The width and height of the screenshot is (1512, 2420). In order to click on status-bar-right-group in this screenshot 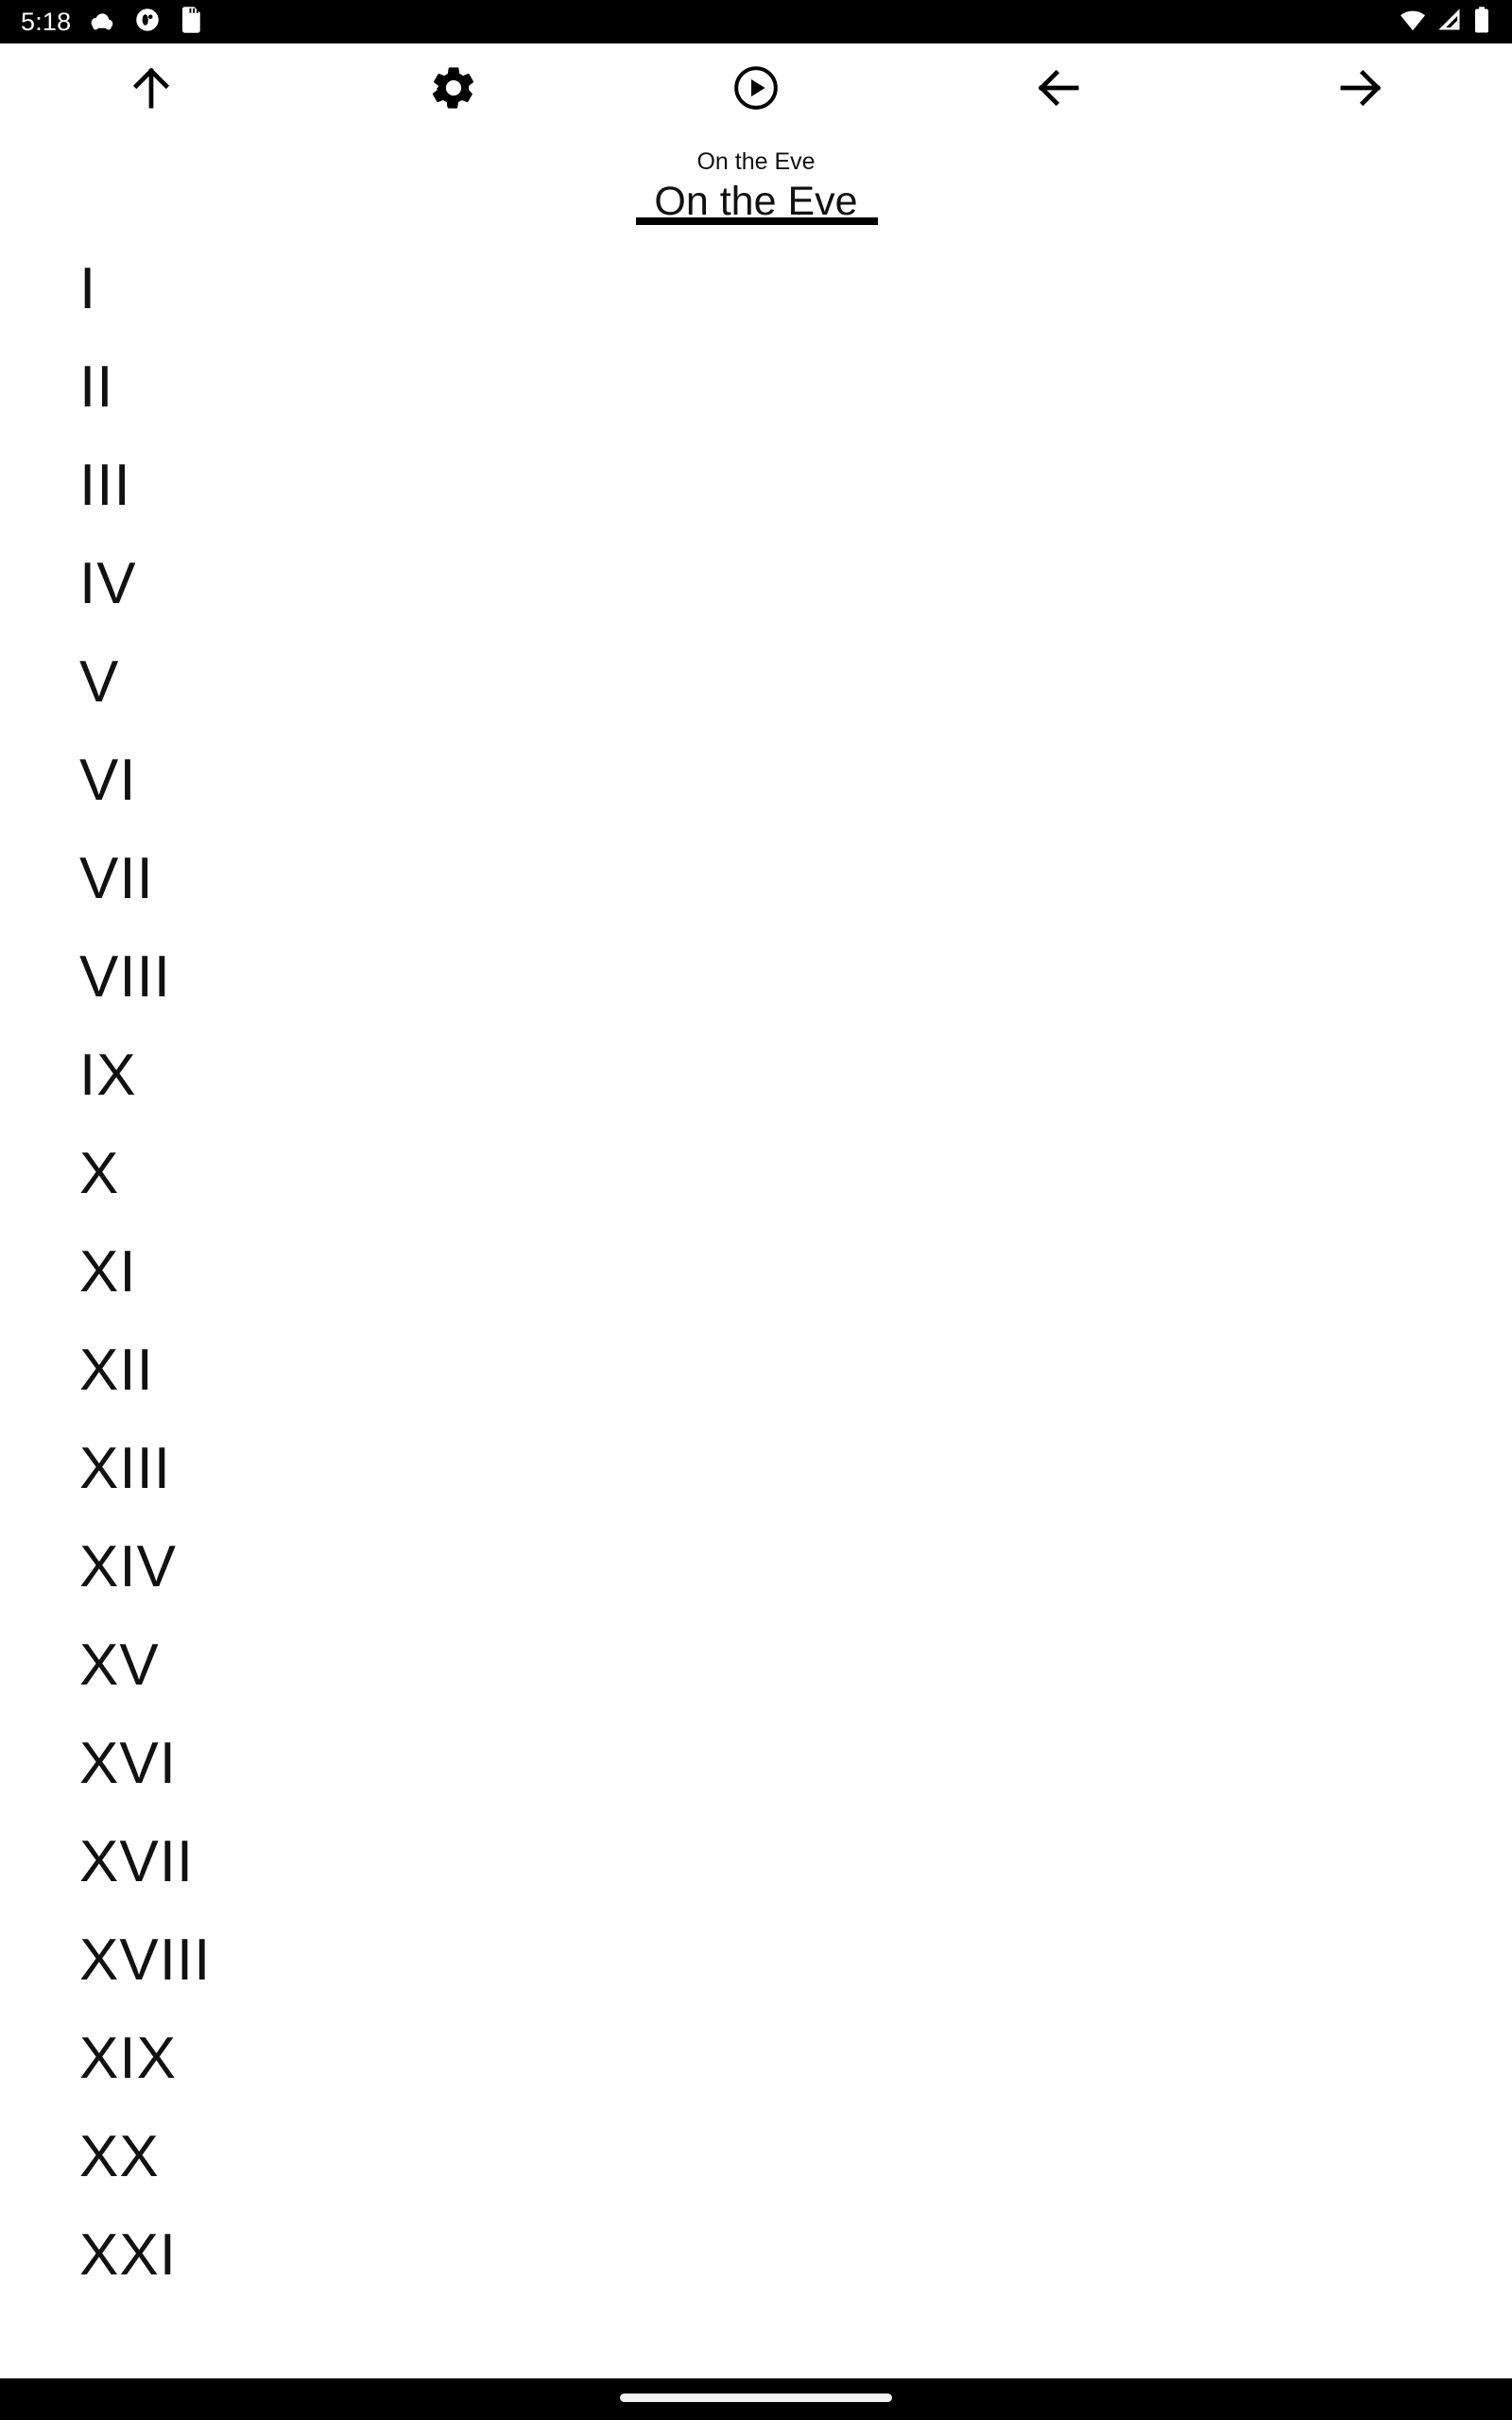, I will do `click(1445, 22)`.